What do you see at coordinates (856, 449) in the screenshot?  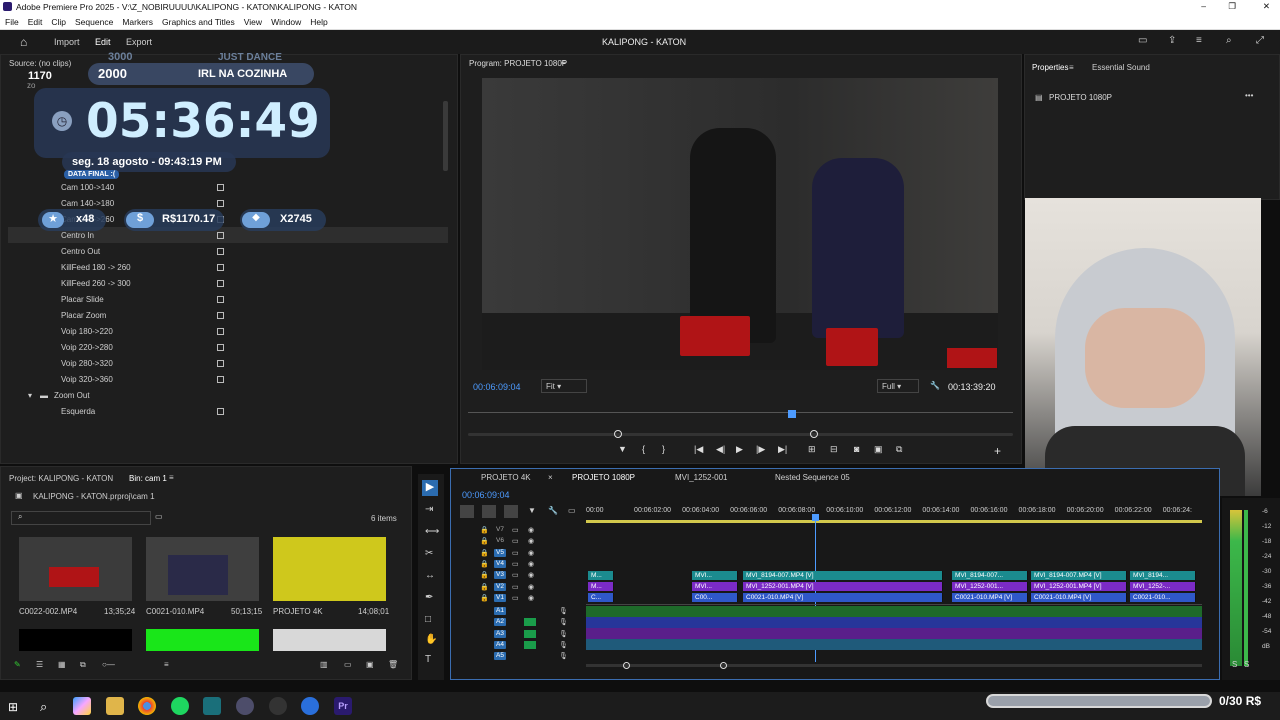 I see `camera-icon: ◙` at bounding box center [856, 449].